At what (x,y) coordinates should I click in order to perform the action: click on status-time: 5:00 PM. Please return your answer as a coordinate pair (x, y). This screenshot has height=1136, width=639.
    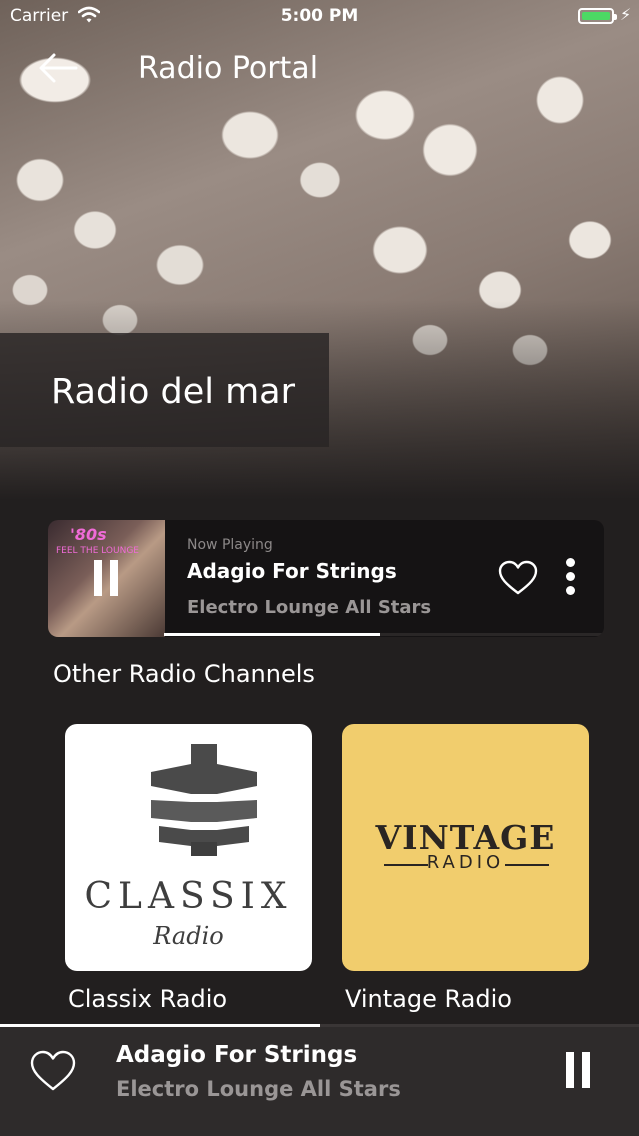
    Looking at the image, I should click on (319, 16).